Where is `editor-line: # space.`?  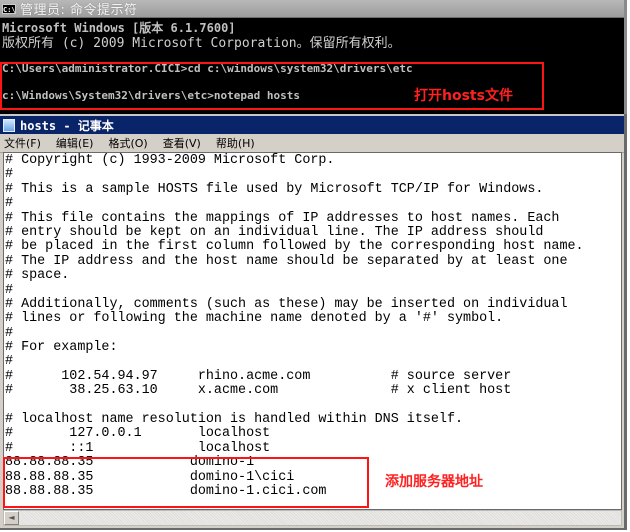 editor-line: # space. is located at coordinates (37, 276).